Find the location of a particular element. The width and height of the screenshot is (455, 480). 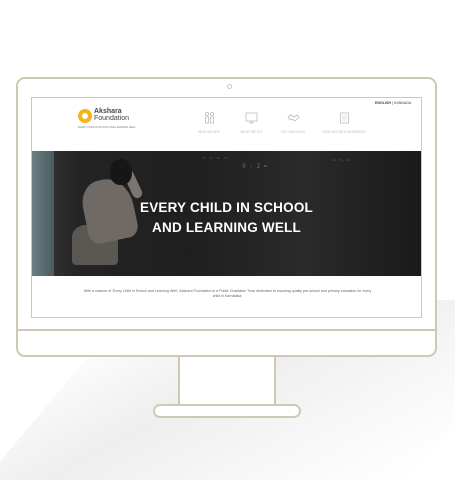

camera-dot is located at coordinates (229, 86).